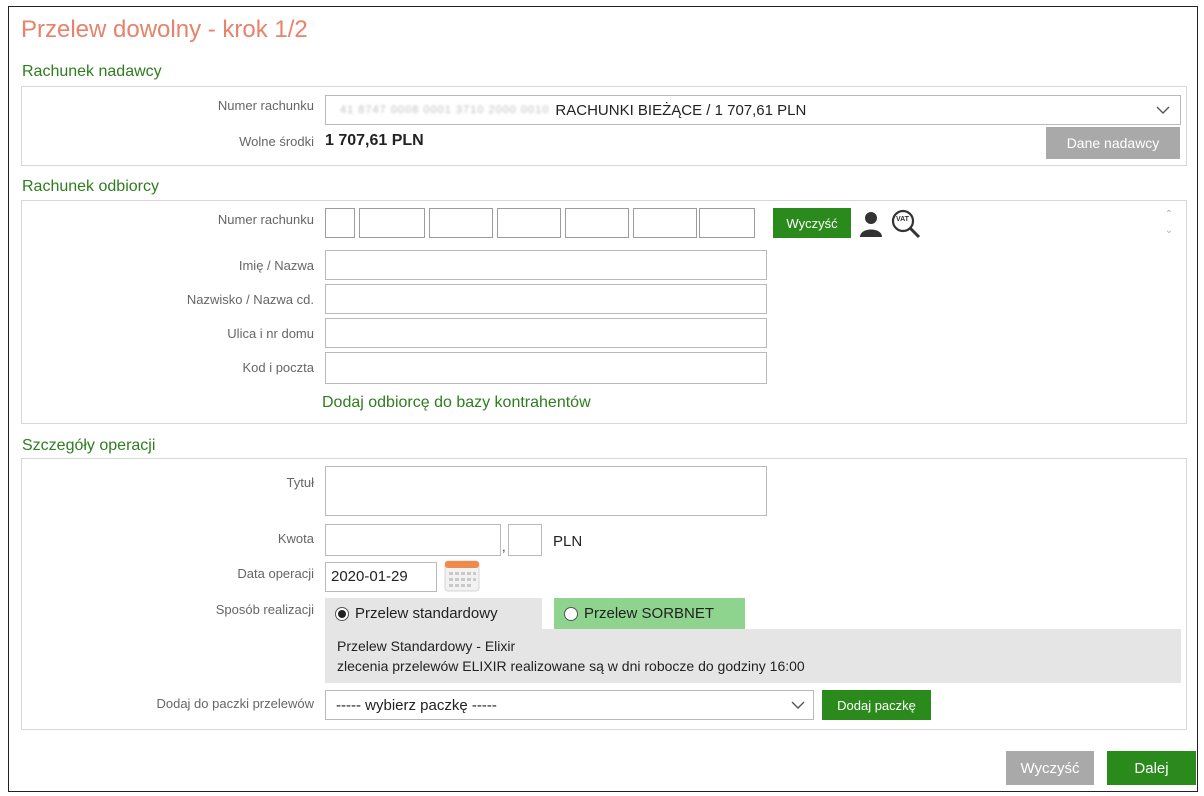  Describe the element at coordinates (1169, 215) in the screenshot. I see `chevron-up-icon: ⌃` at that location.